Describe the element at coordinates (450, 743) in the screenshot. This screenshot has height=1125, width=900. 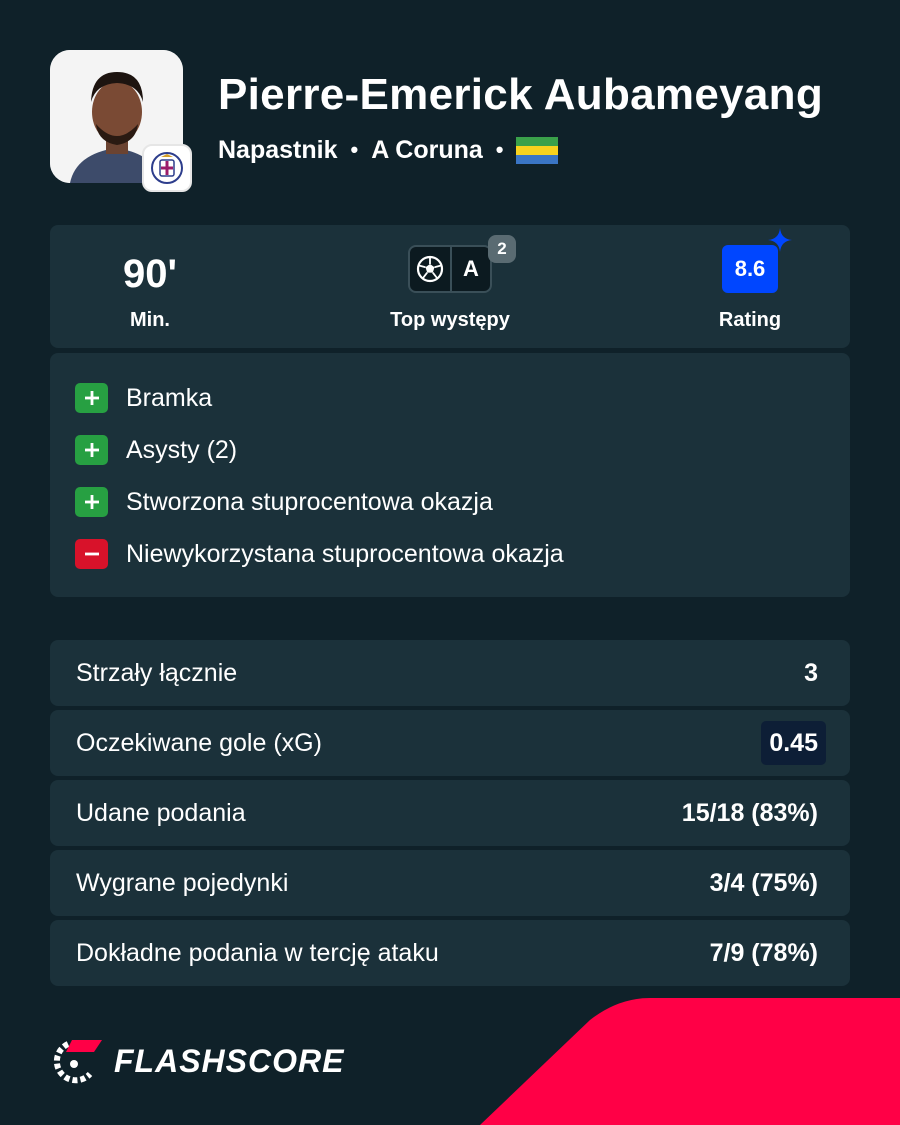
I see `stat-row: Oczekiwane gole (xG) 0.45` at that location.